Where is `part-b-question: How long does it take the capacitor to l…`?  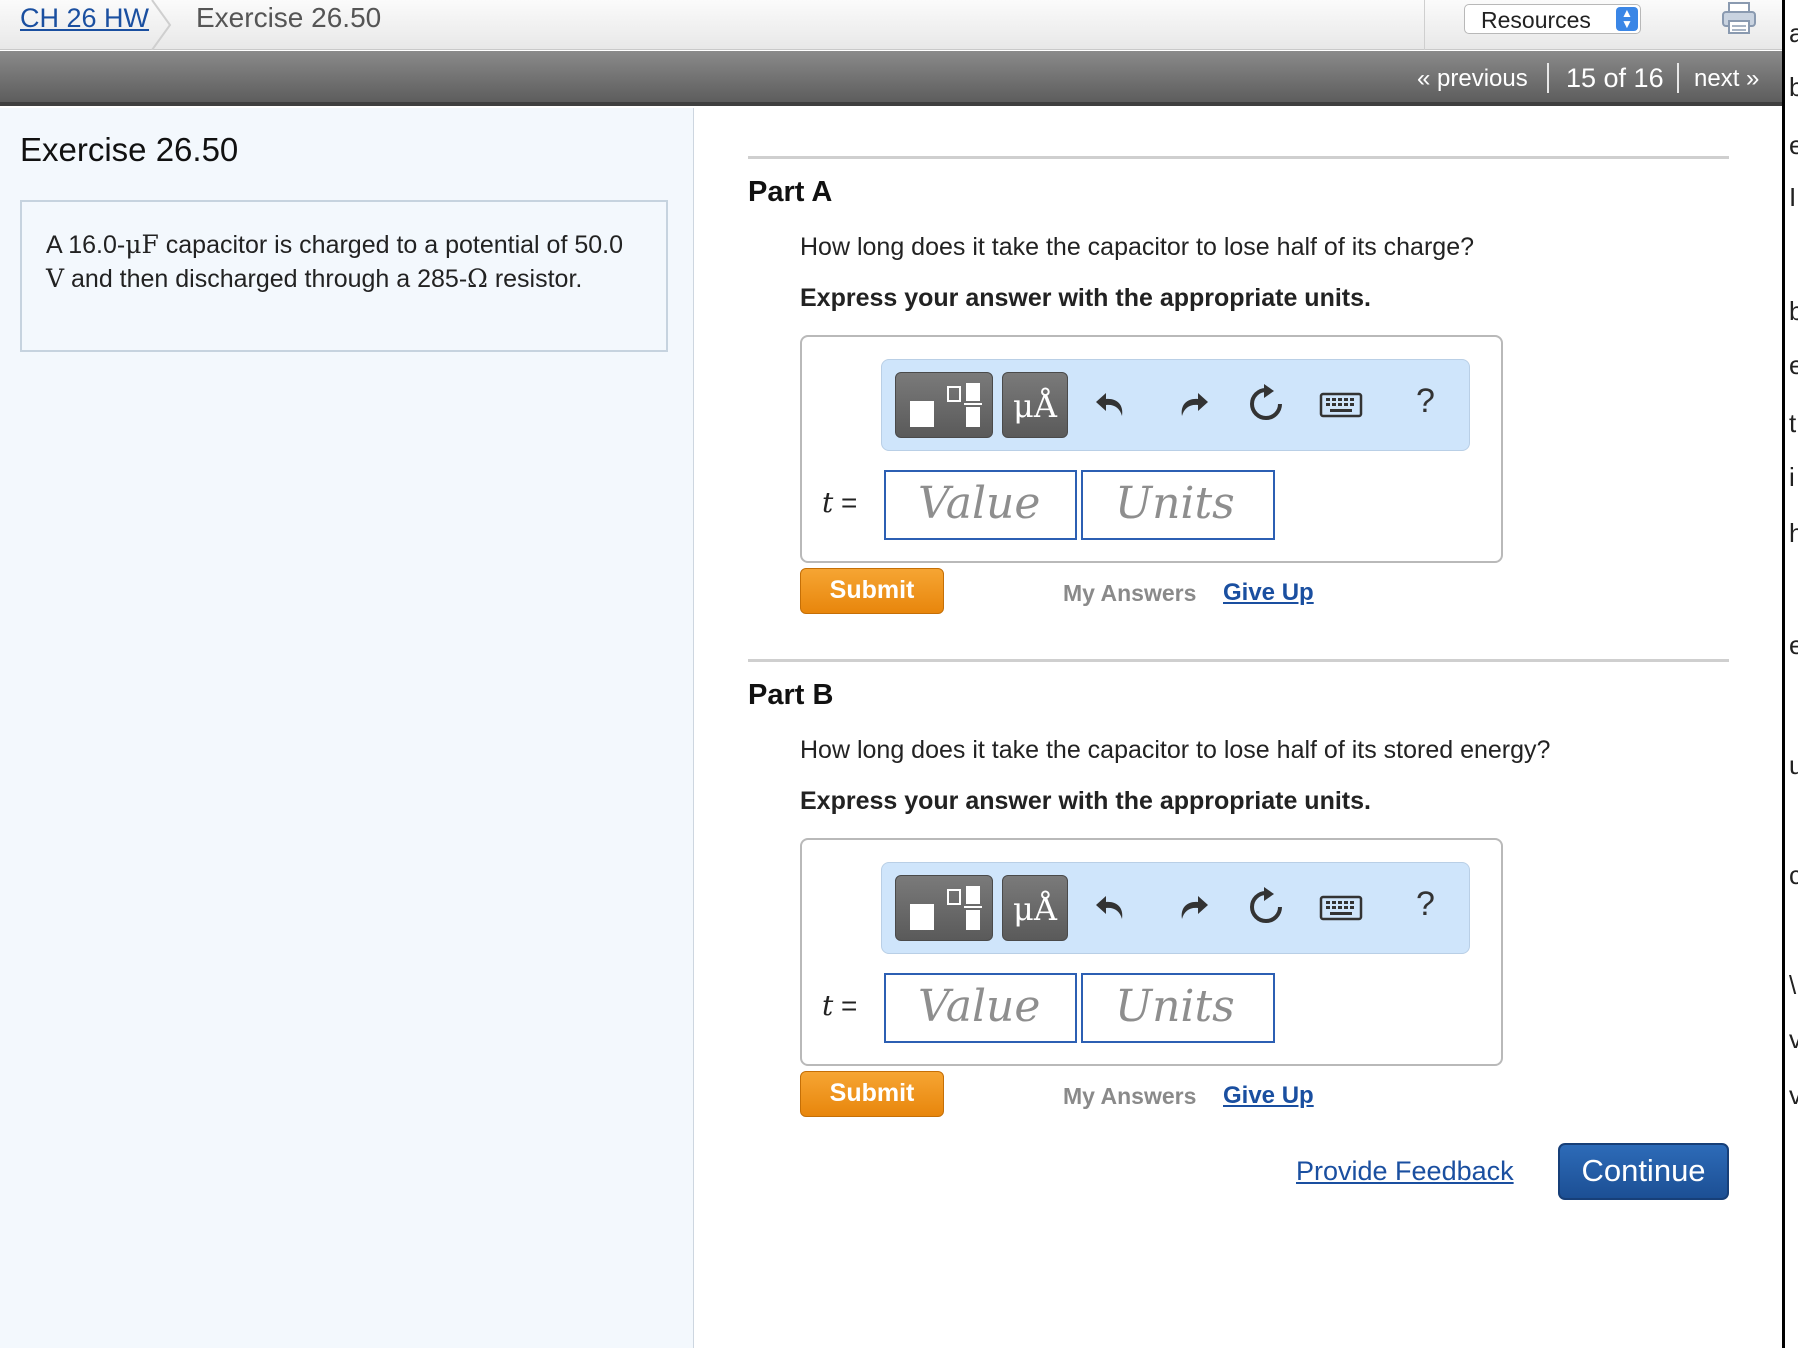
part-b-question: How long does it take the capacitor to l… is located at coordinates (1175, 750).